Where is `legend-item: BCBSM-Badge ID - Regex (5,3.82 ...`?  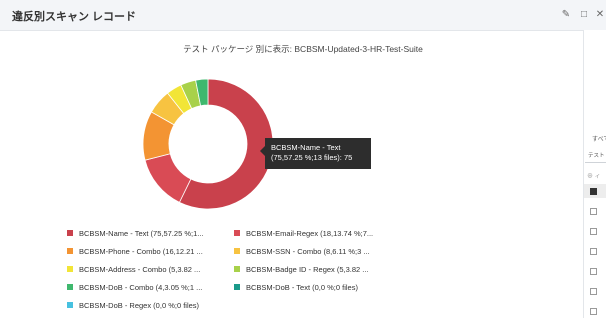 legend-item: BCBSM-Badge ID - Regex (5,3.82 ... is located at coordinates (301, 270).